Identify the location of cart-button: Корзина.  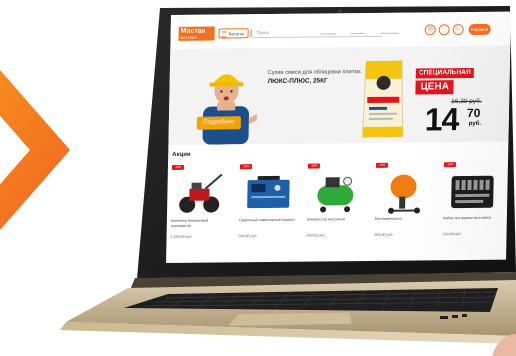
(479, 29).